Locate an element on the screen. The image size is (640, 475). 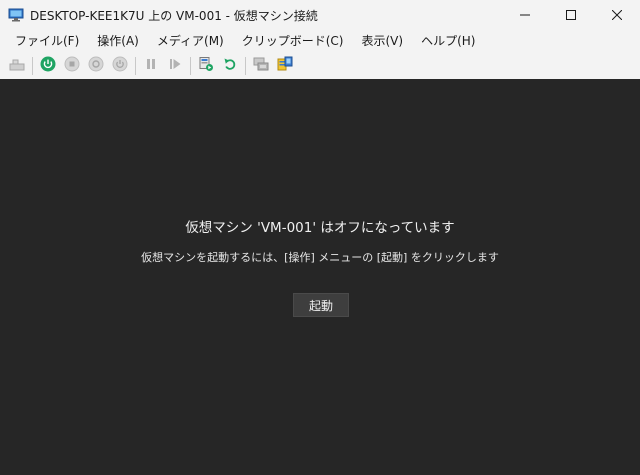
share-icon is located at coordinates (285, 65).